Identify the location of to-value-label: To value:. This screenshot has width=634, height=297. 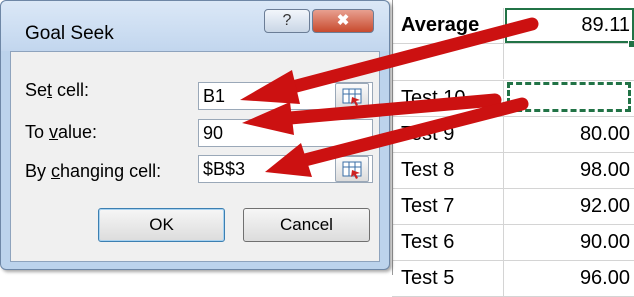
(61, 132).